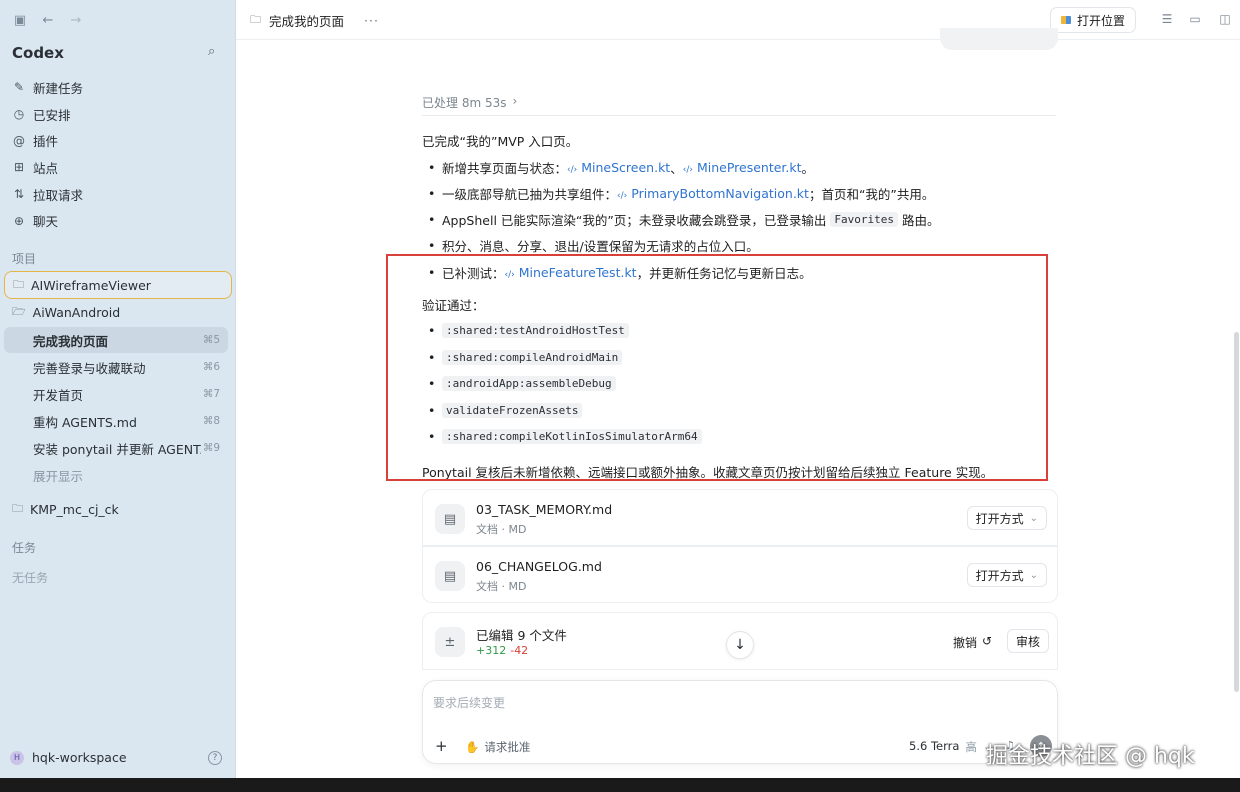 This screenshot has width=1240, height=792. Describe the element at coordinates (58, 395) in the screenshot. I see `thread-title: 开发首页` at that location.